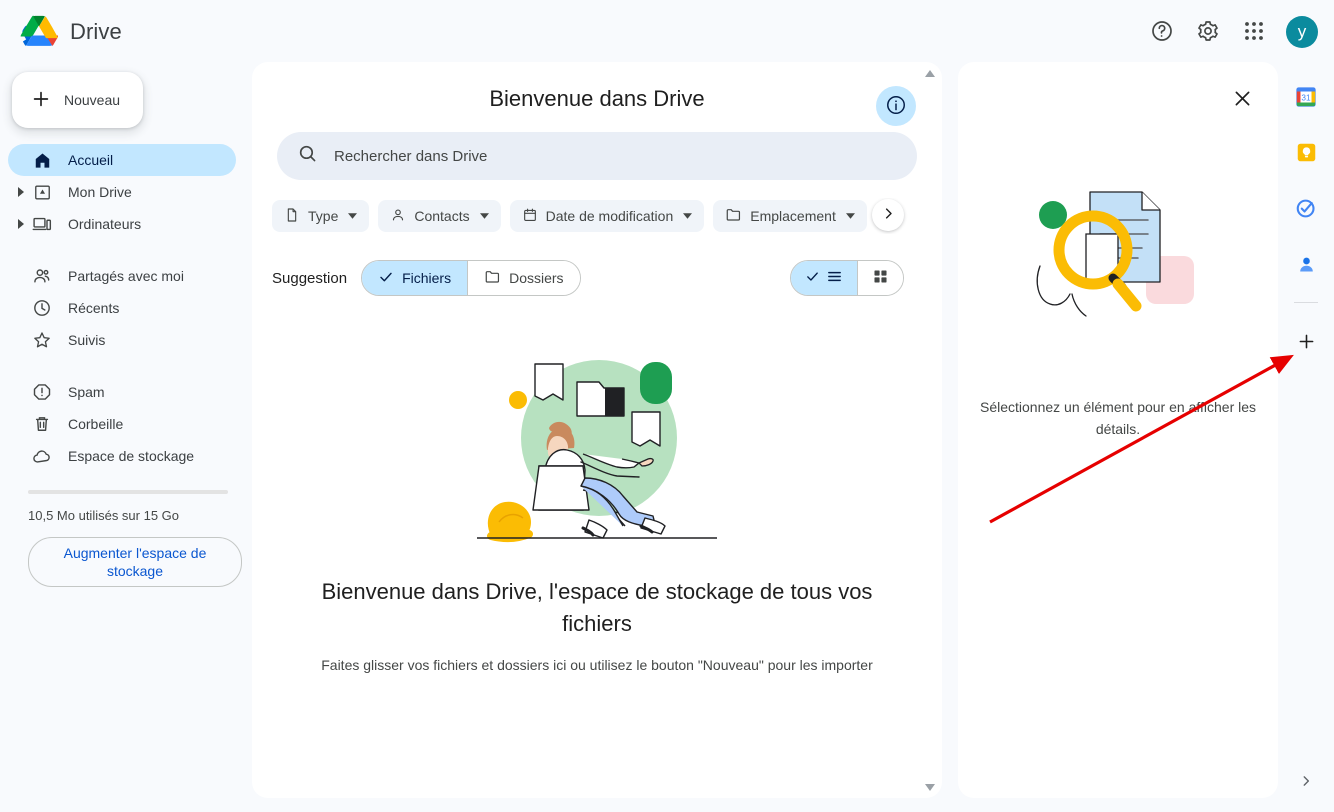 The width and height of the screenshot is (1334, 812). What do you see at coordinates (790, 216) in the screenshot?
I see `filter-chip-emplacement: Emplacement` at bounding box center [790, 216].